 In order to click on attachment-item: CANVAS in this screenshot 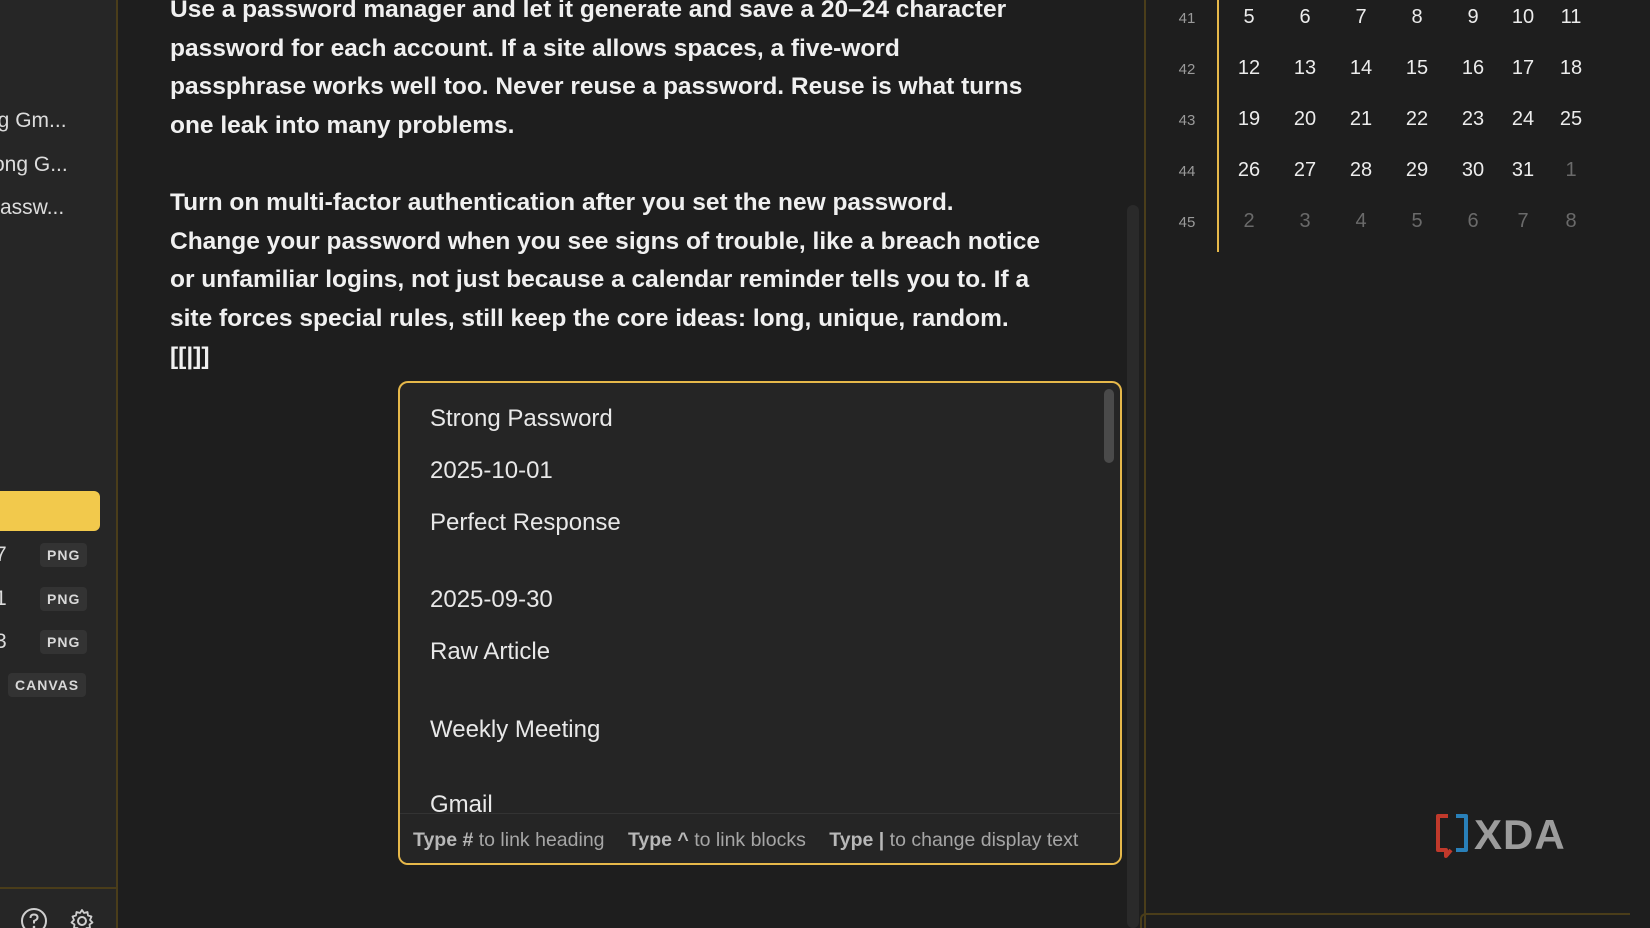, I will do `click(55, 685)`.